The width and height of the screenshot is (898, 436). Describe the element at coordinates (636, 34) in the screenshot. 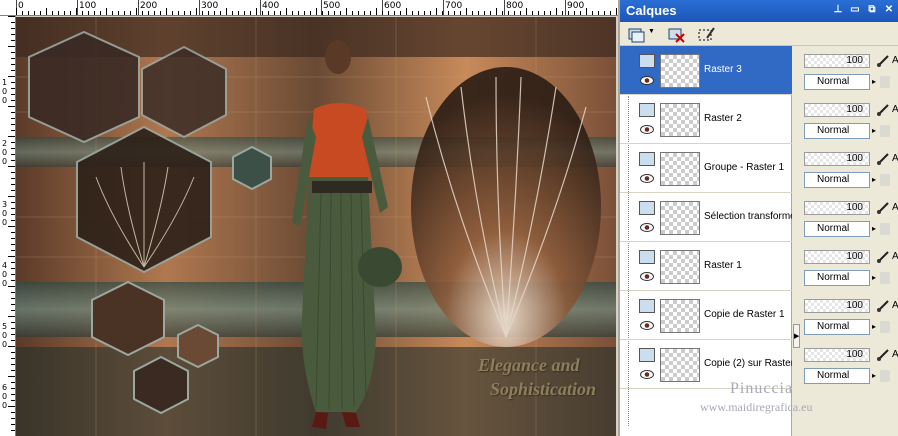

I see `new-layer-button` at that location.